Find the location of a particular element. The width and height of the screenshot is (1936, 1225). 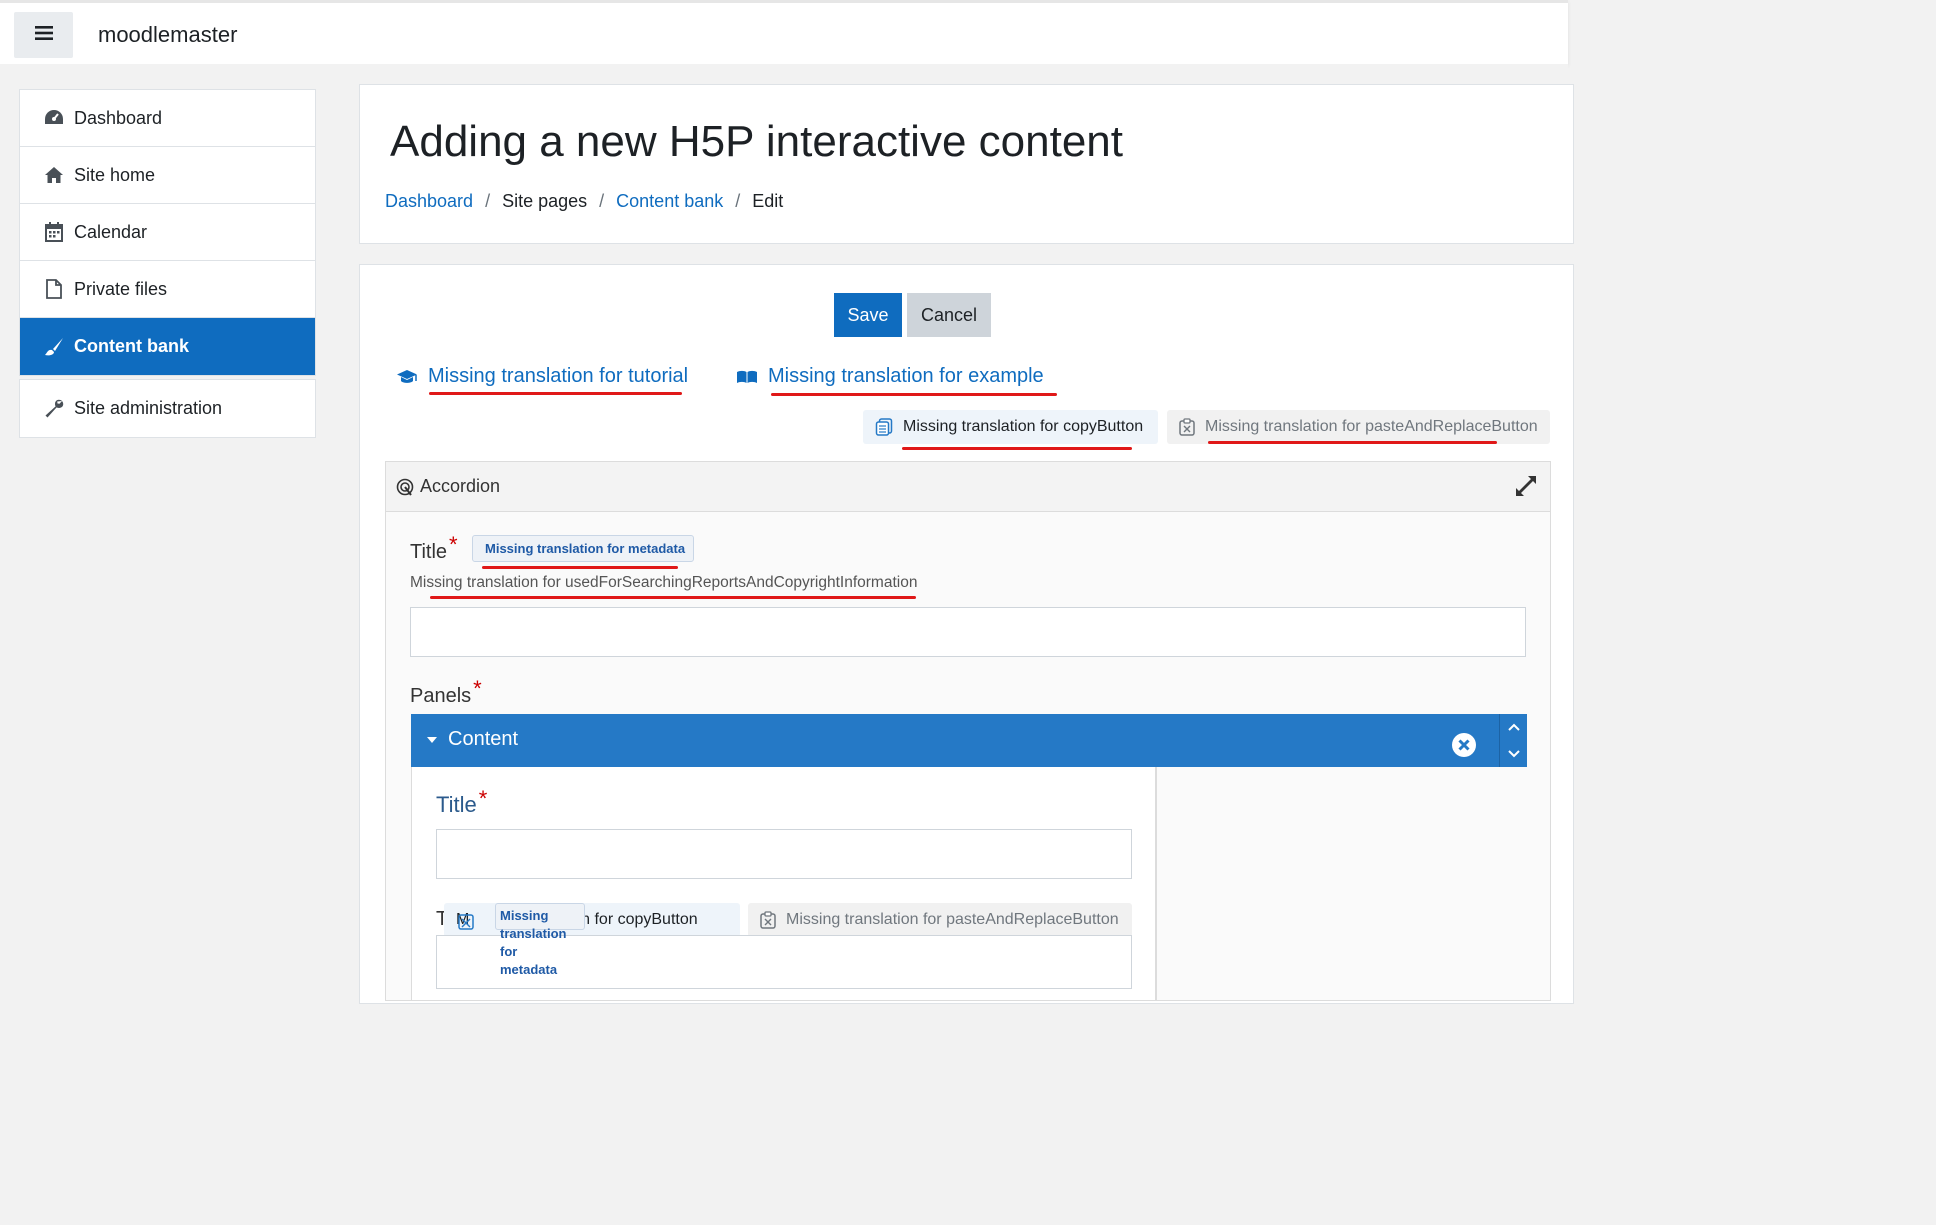

breadcrumb-site-pages: Site pages is located at coordinates (545, 201).